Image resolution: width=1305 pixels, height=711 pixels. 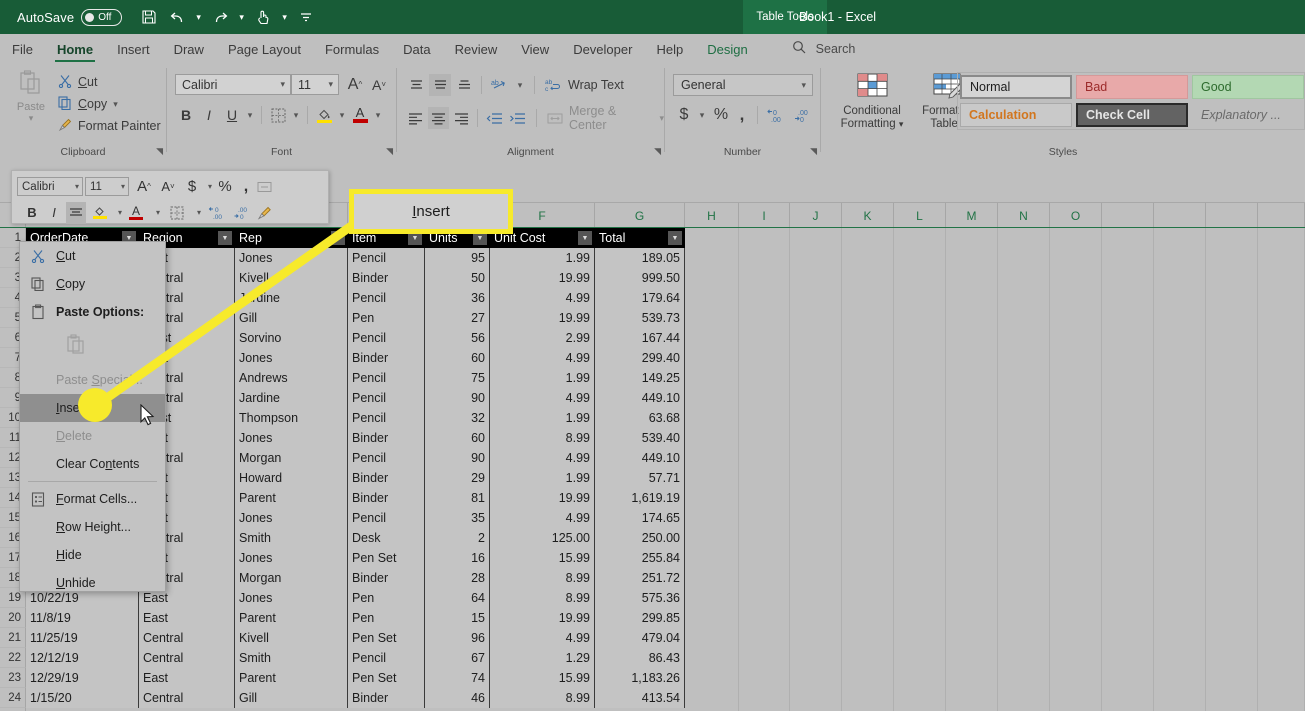 I want to click on table-cell-orderdate: 11/25/19, so click(x=82, y=638).